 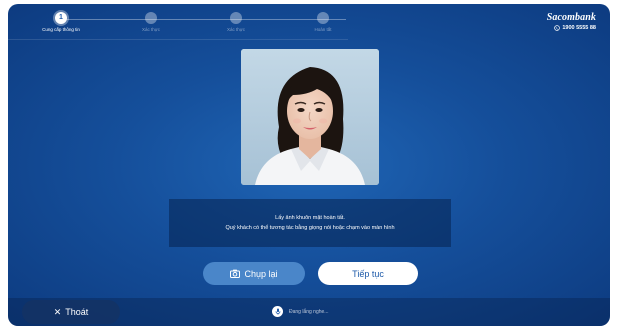 I want to click on continue-button: Tiếp tục, so click(x=368, y=273).